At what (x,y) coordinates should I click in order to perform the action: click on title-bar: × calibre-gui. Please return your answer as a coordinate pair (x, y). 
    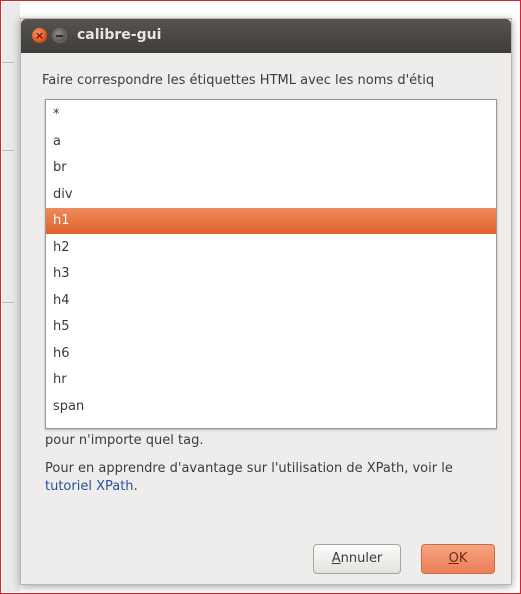
    Looking at the image, I should click on (266, 36).